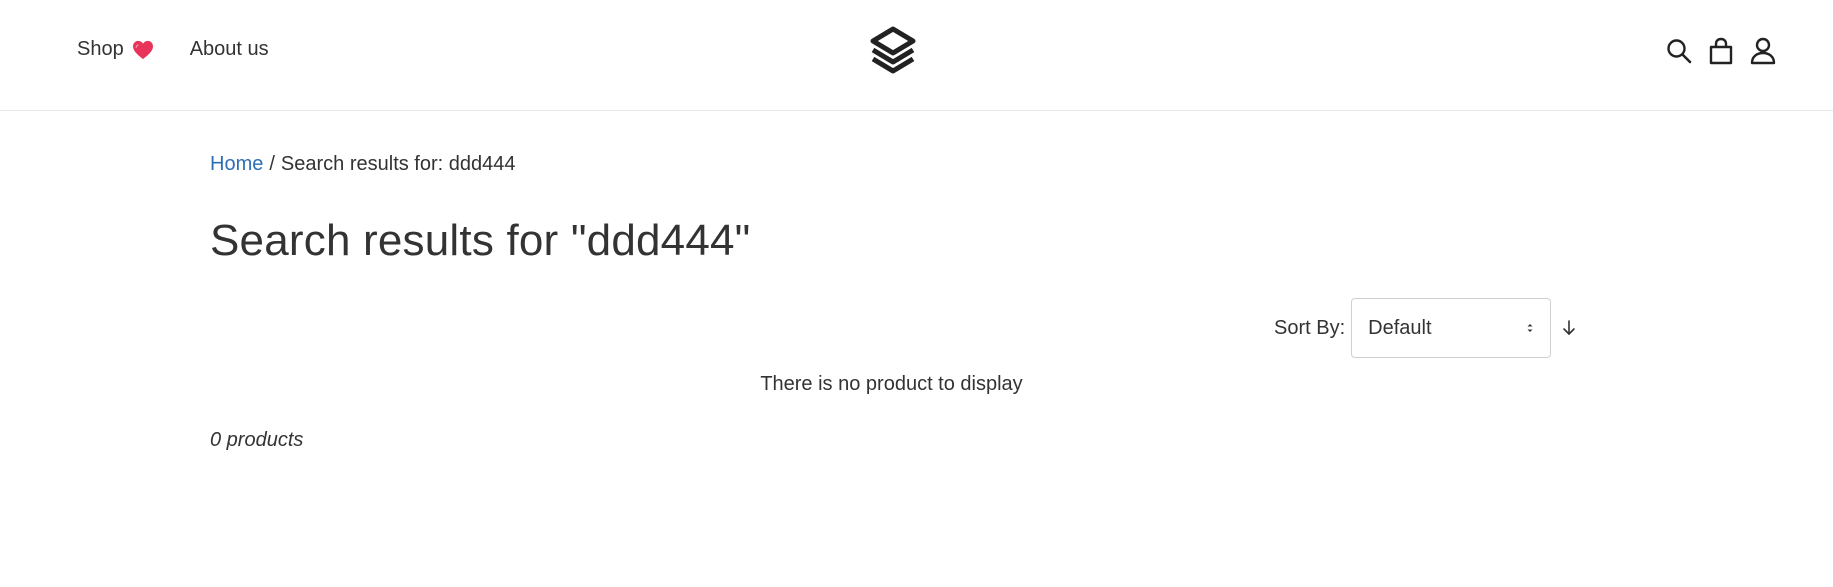  Describe the element at coordinates (173, 49) in the screenshot. I see `main-nav: Shop About us` at that location.